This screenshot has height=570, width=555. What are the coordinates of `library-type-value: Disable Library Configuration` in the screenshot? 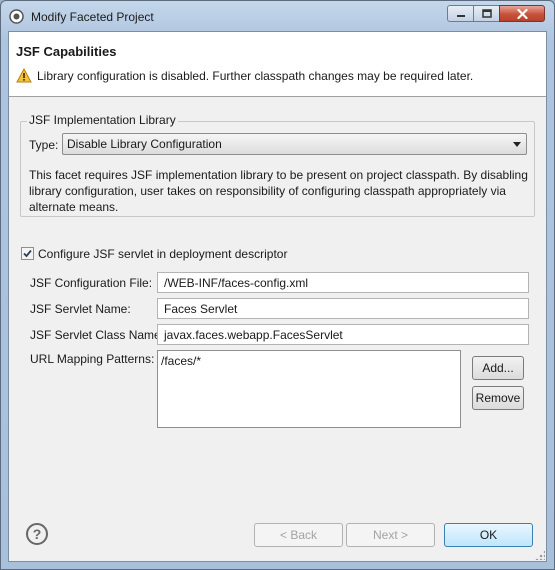 It's located at (144, 144).